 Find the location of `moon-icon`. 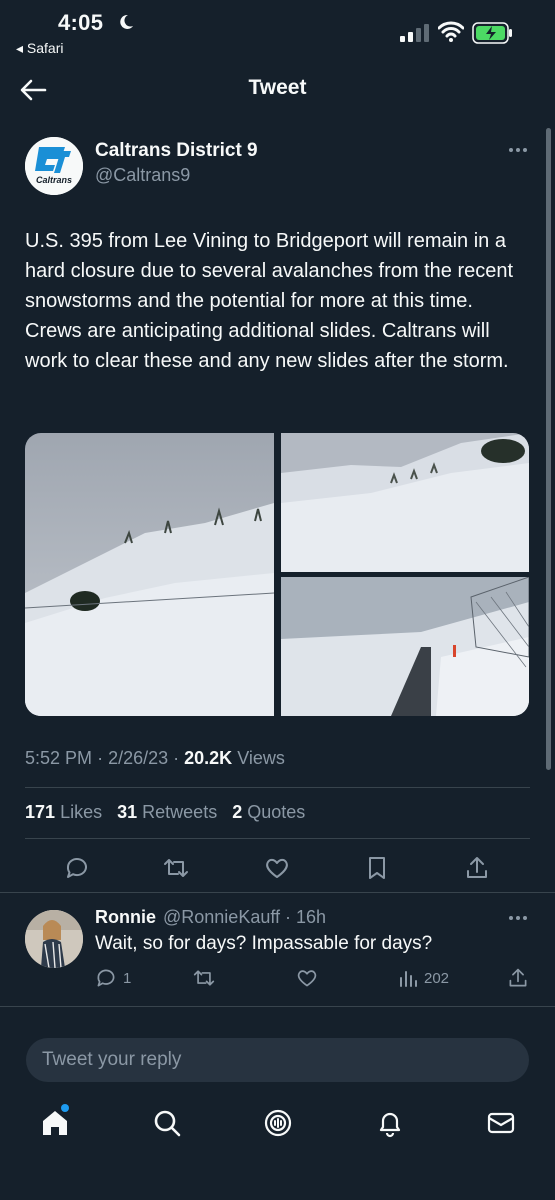

moon-icon is located at coordinates (126, 21).